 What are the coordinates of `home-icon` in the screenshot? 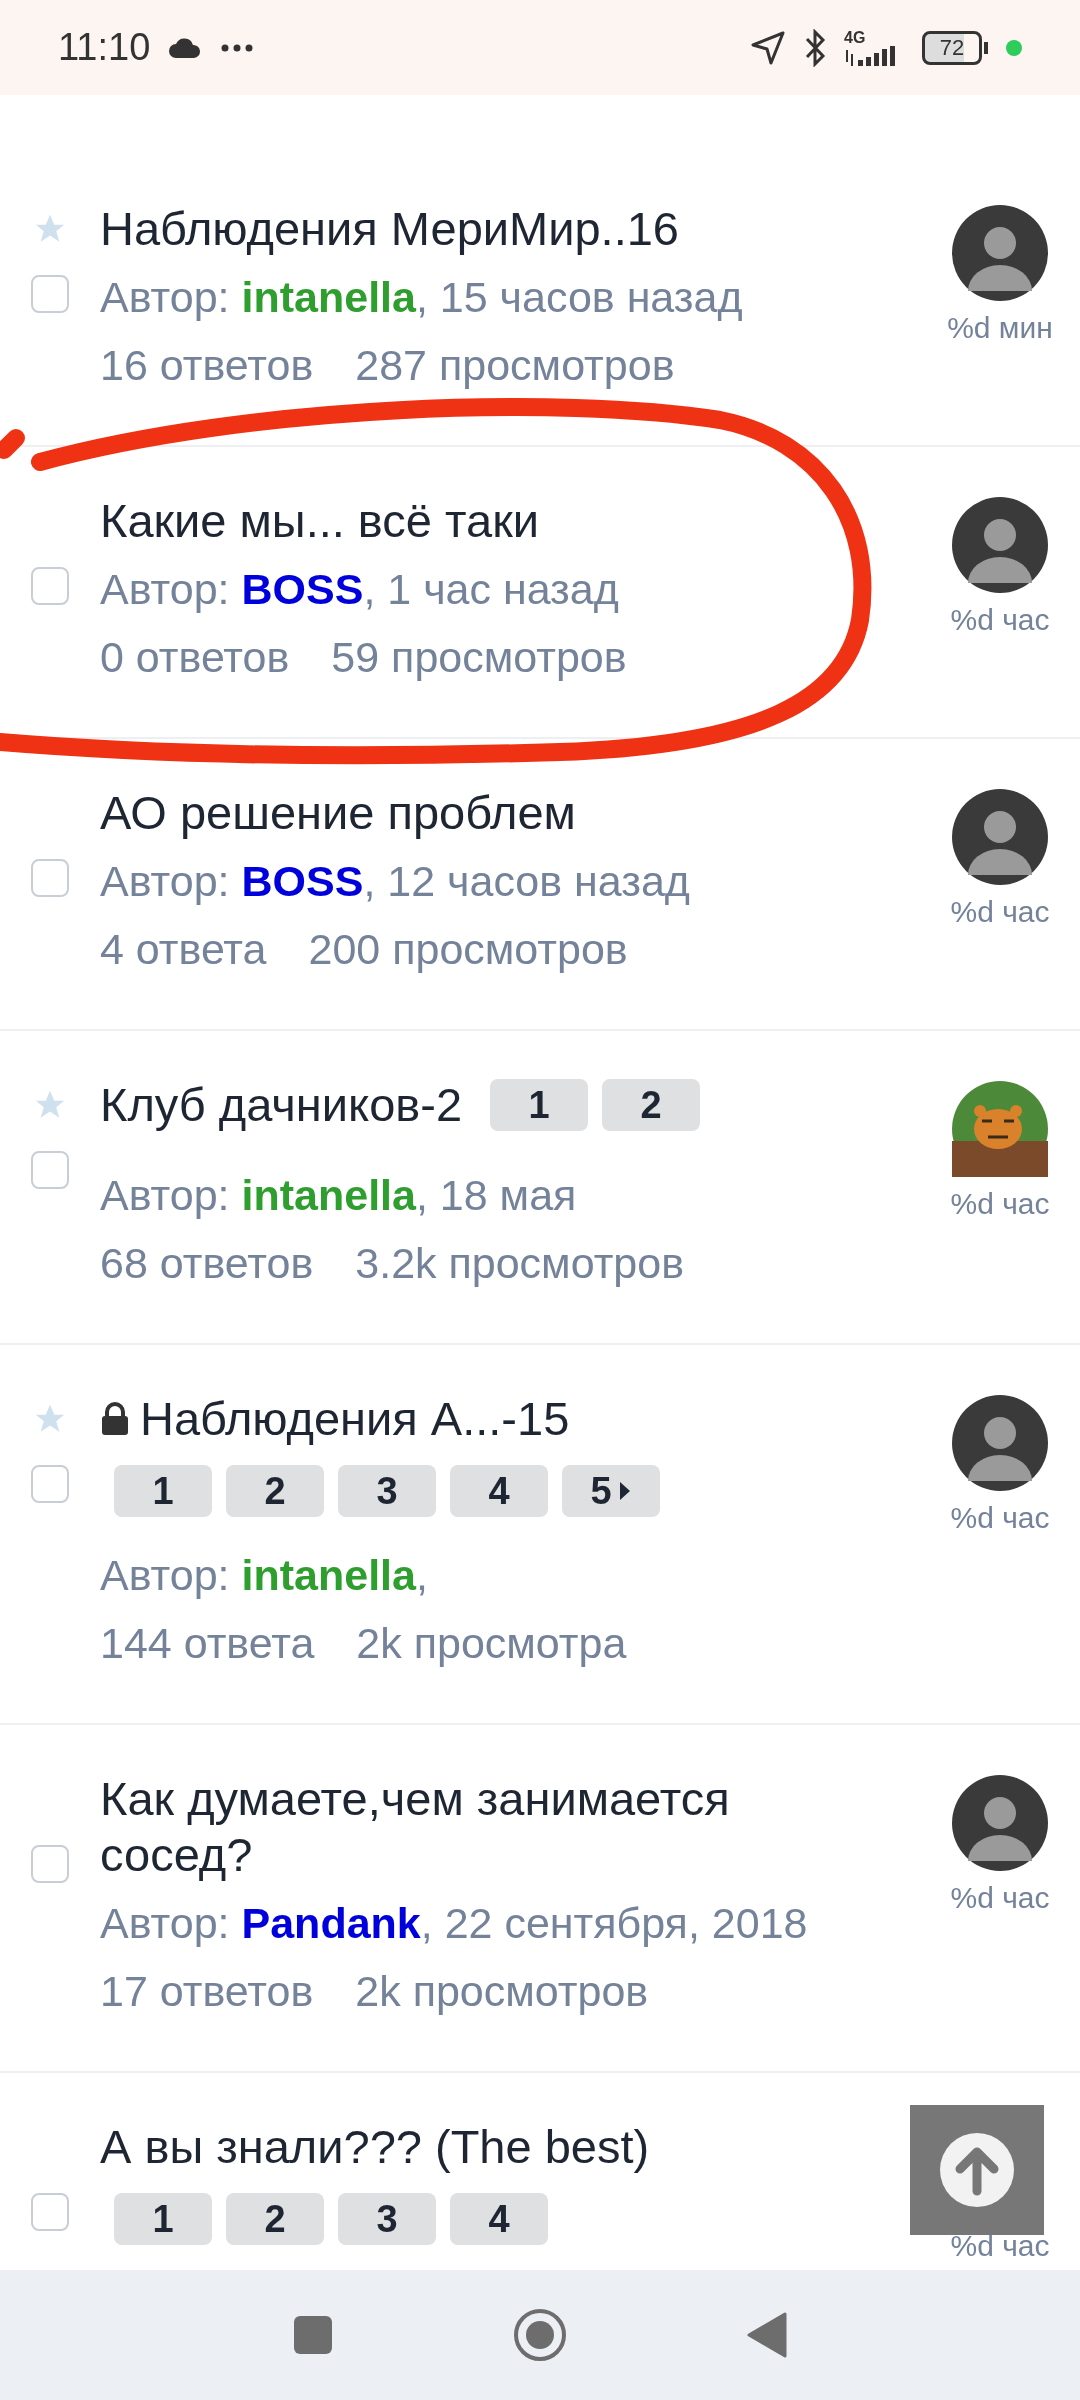 It's located at (540, 2335).